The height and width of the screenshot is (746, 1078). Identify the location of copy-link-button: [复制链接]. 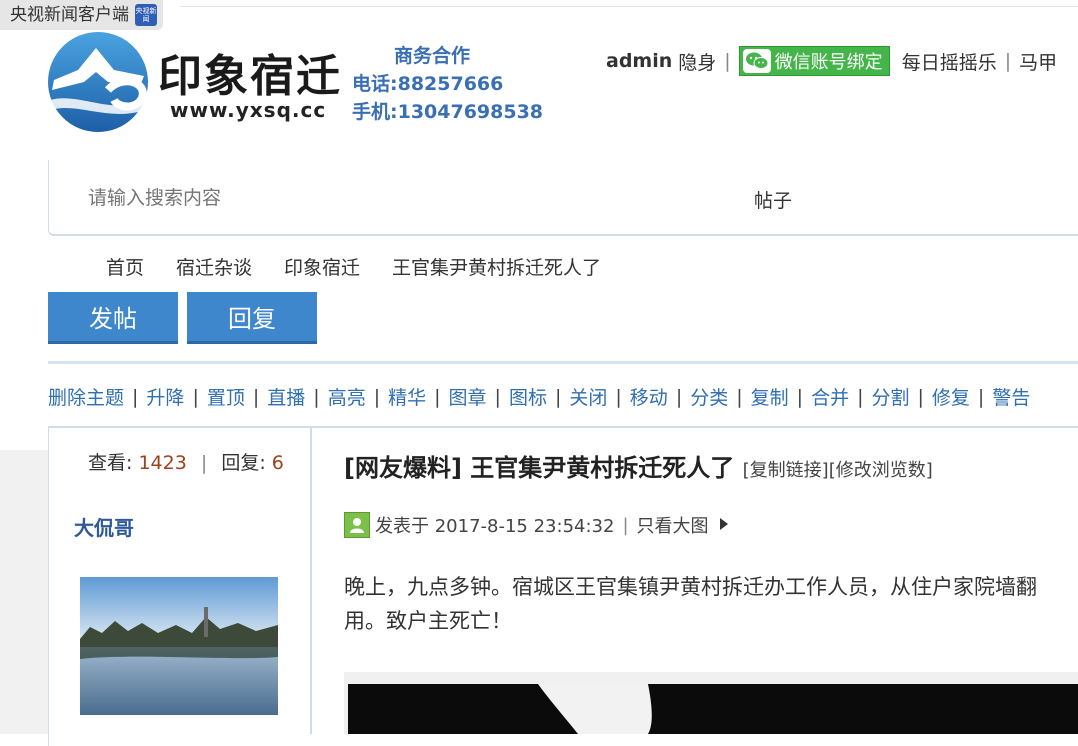
(786, 470).